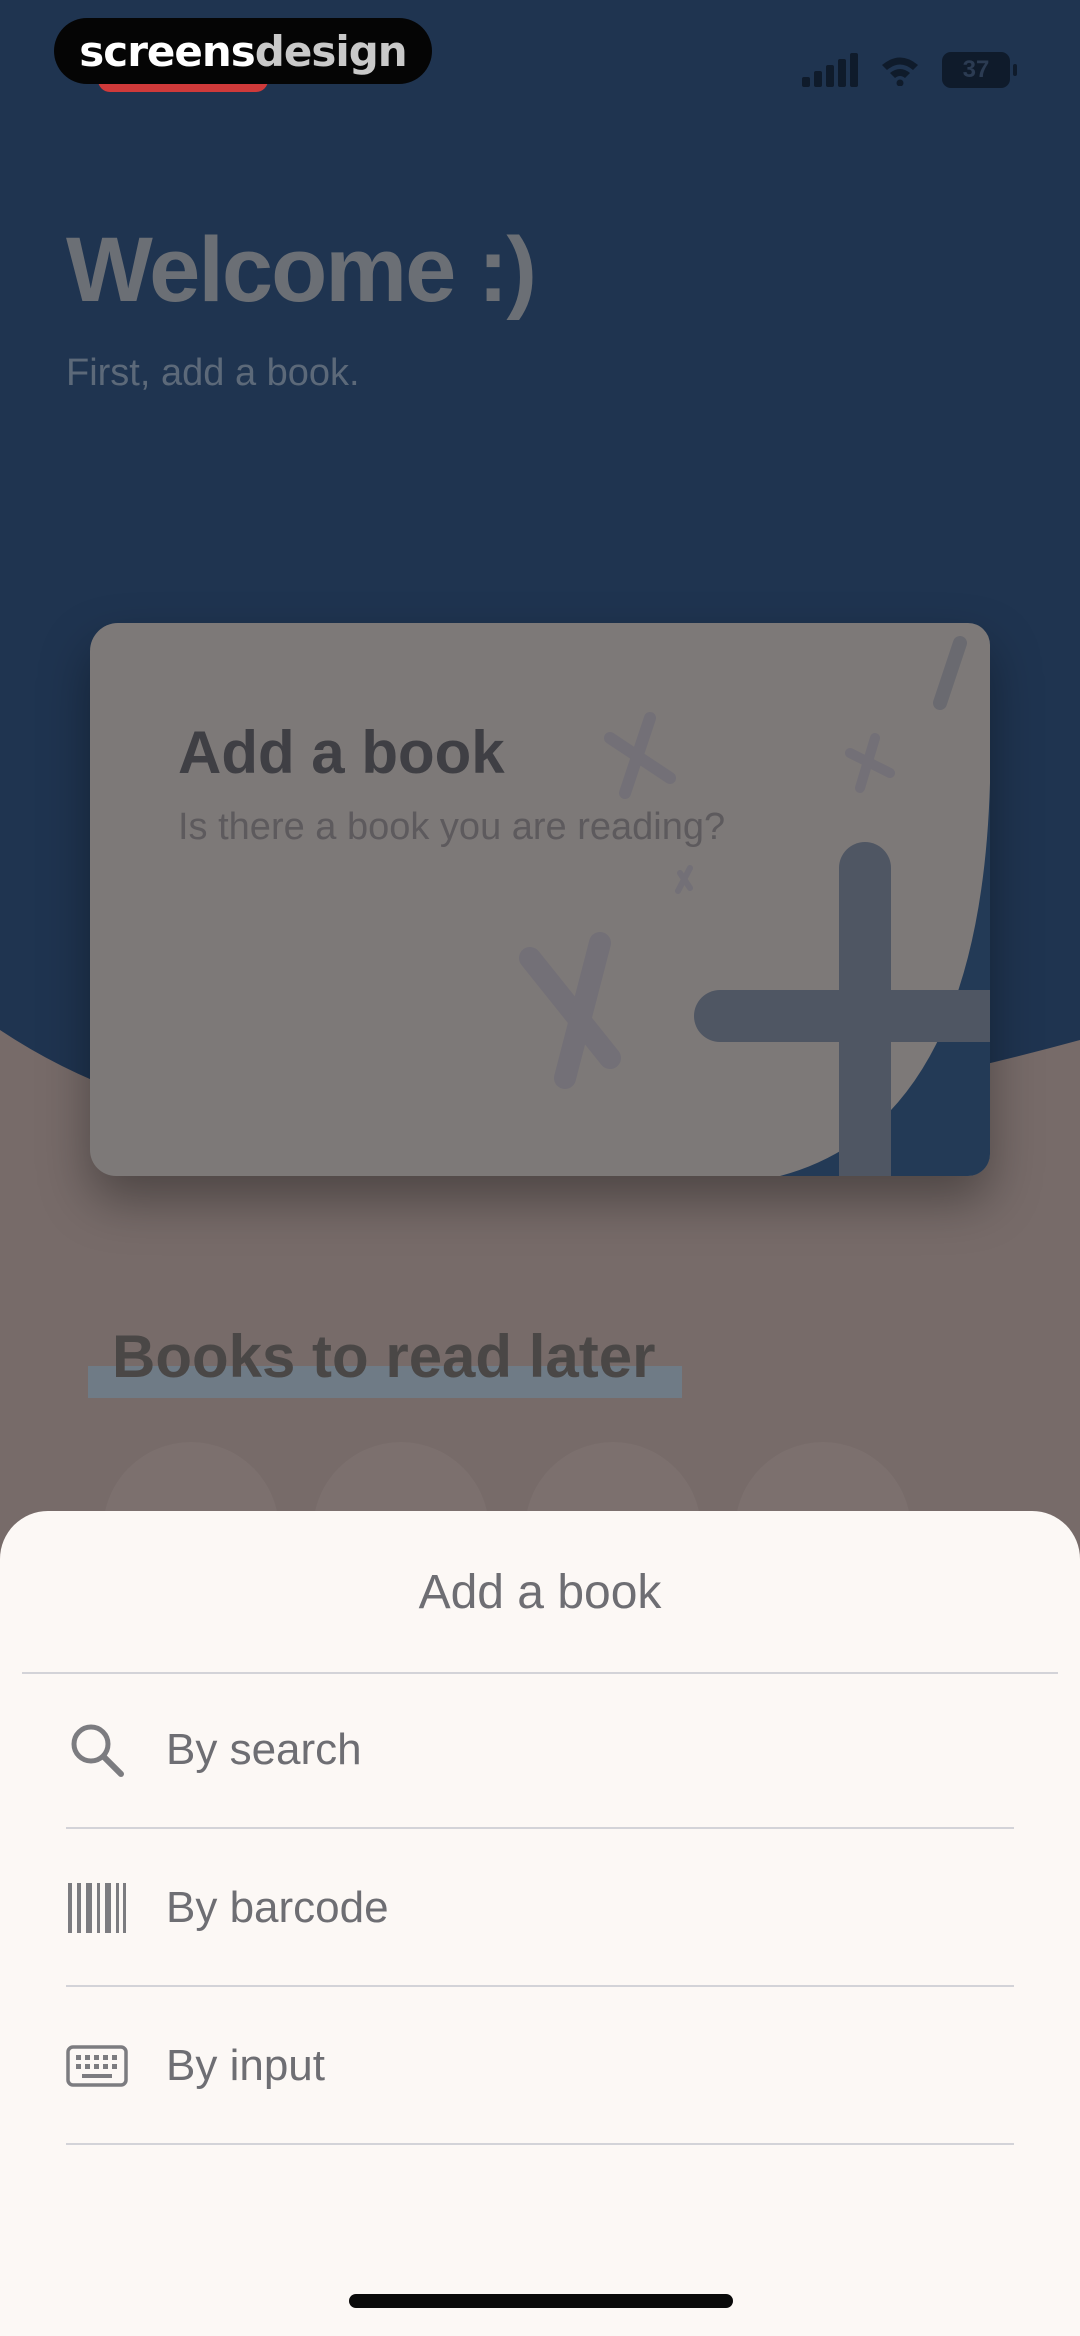 This screenshot has width=1080, height=2336. I want to click on sheet-title: Add a book, so click(540, 1592).